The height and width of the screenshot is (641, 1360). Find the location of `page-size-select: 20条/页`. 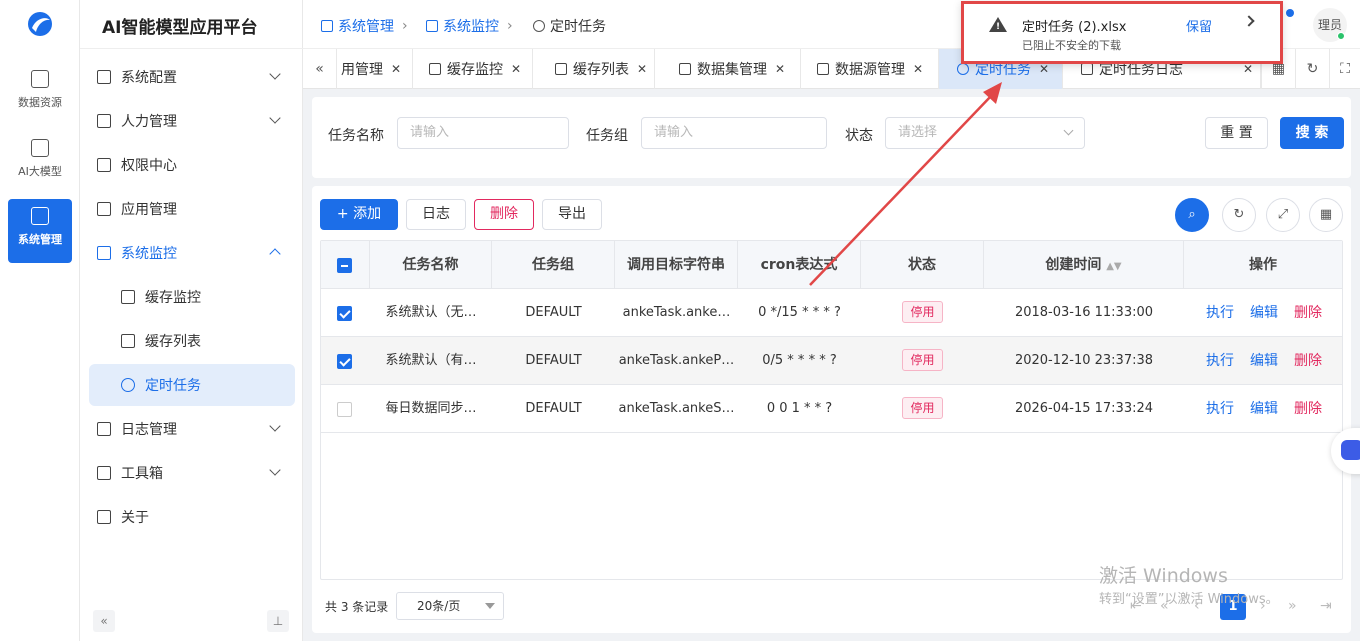

page-size-select: 20条/页 is located at coordinates (450, 606).